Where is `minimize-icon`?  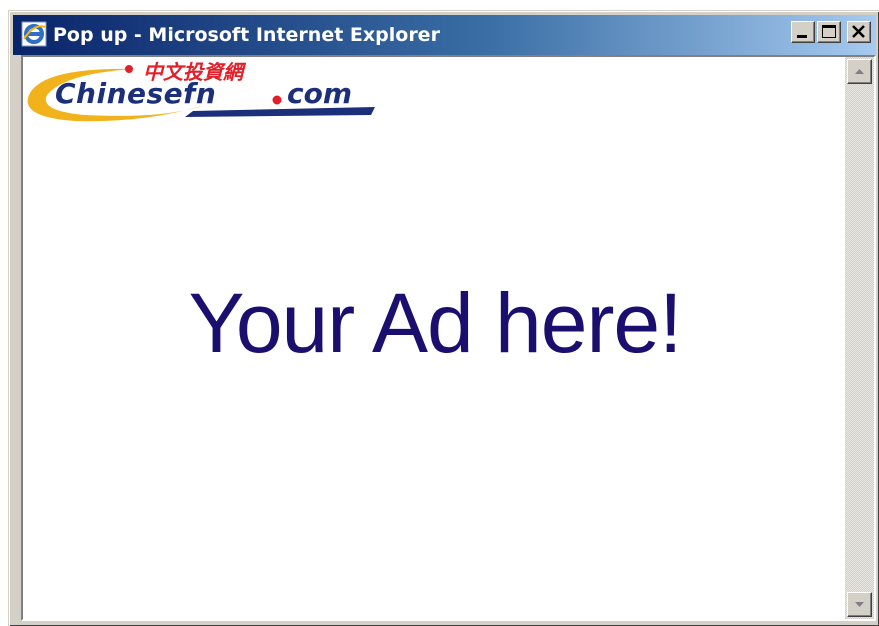 minimize-icon is located at coordinates (802, 36).